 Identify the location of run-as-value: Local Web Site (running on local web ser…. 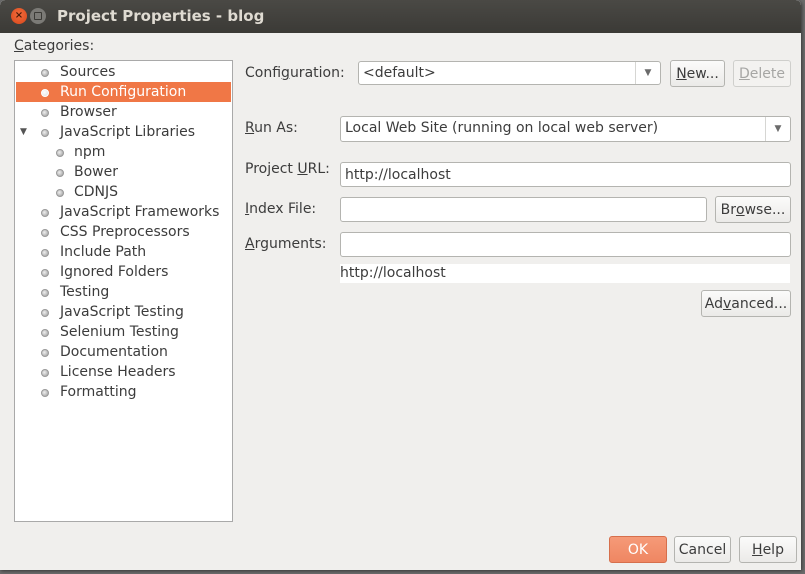
(502, 128).